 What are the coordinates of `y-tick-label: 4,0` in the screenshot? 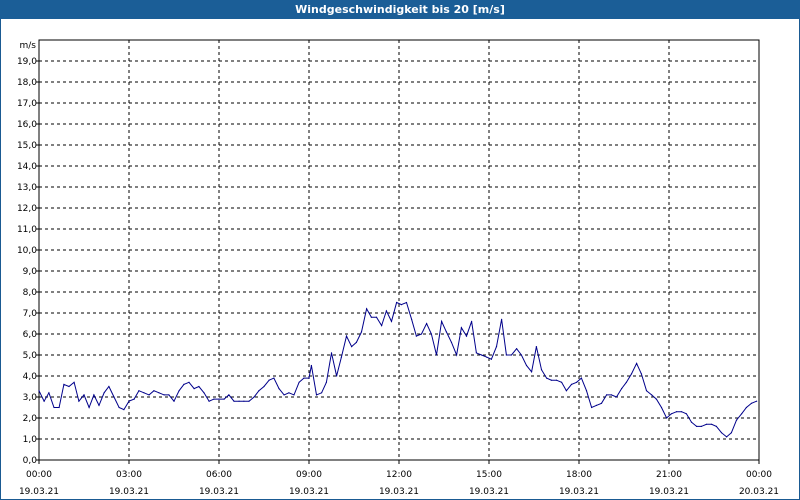 It's located at (30, 377).